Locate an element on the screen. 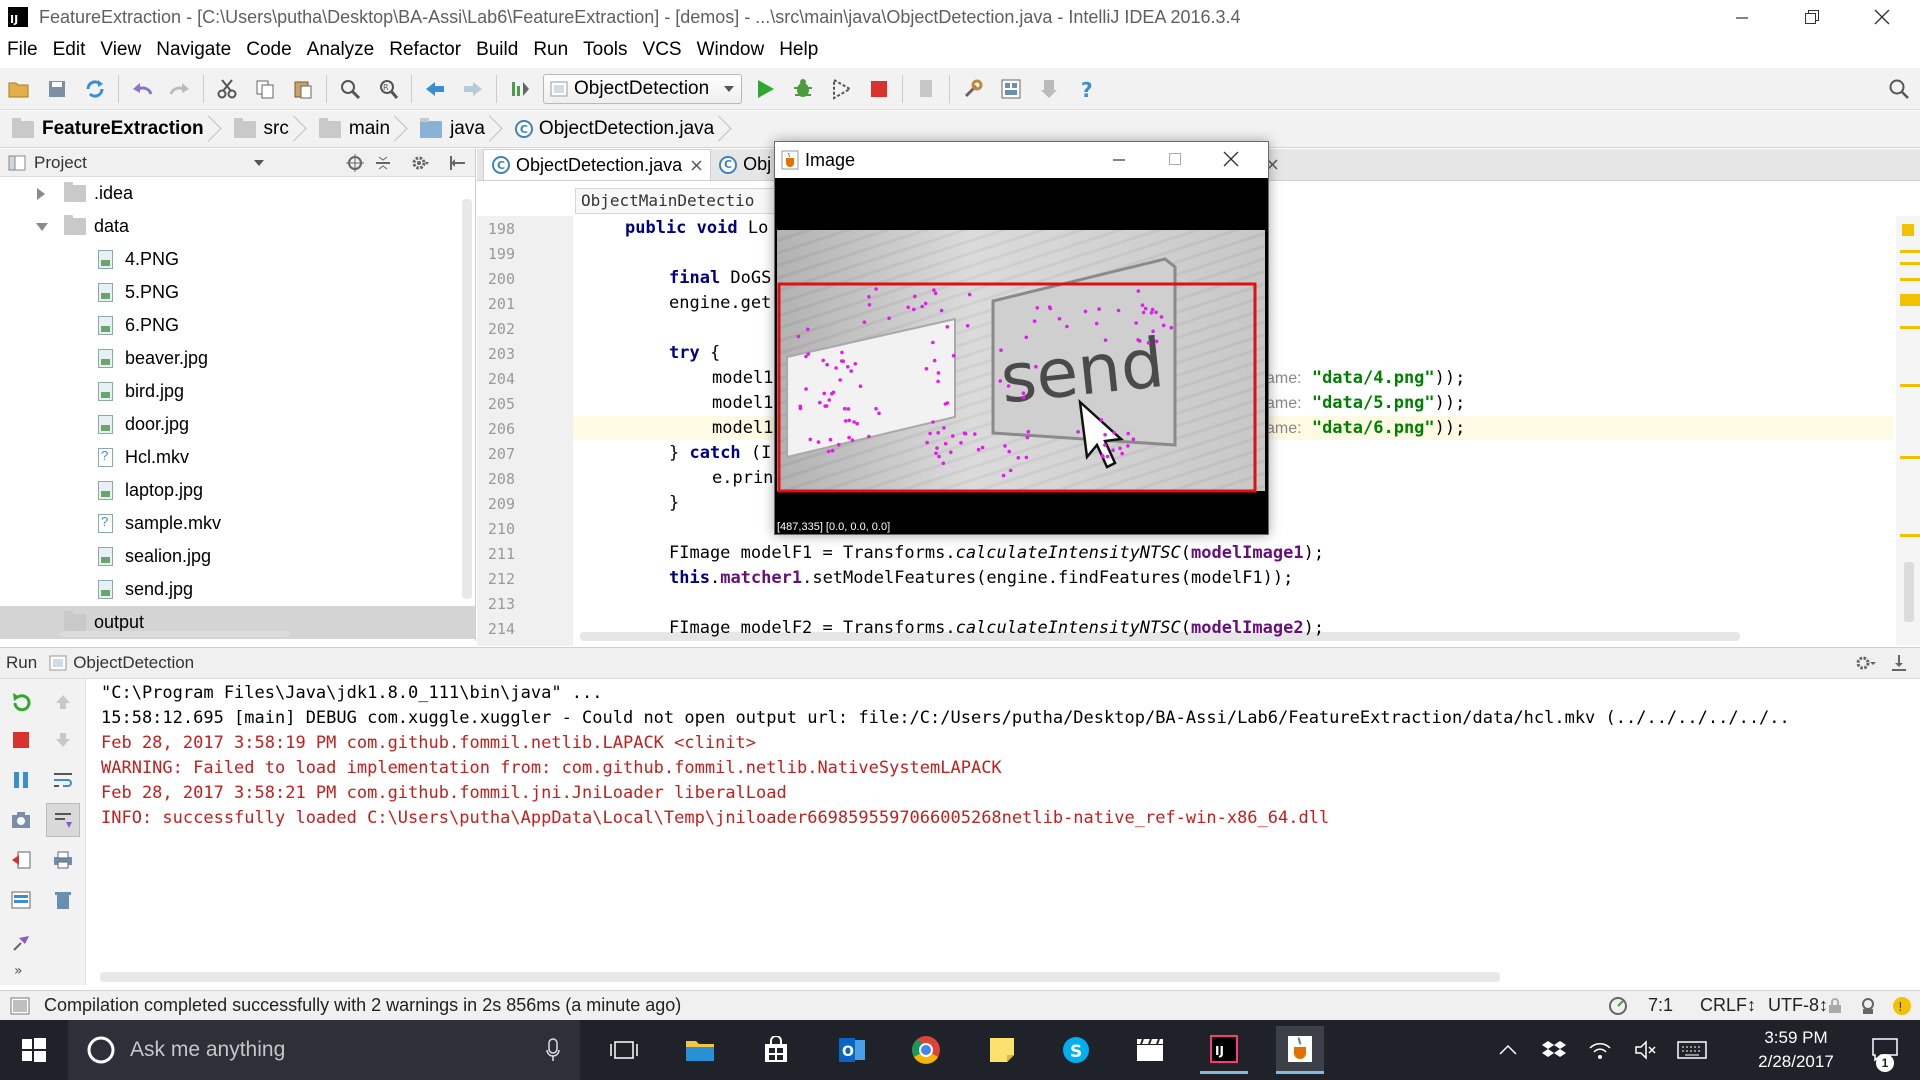 This screenshot has width=1920, height=1080. volume-muted-icon is located at coordinates (1646, 1050).